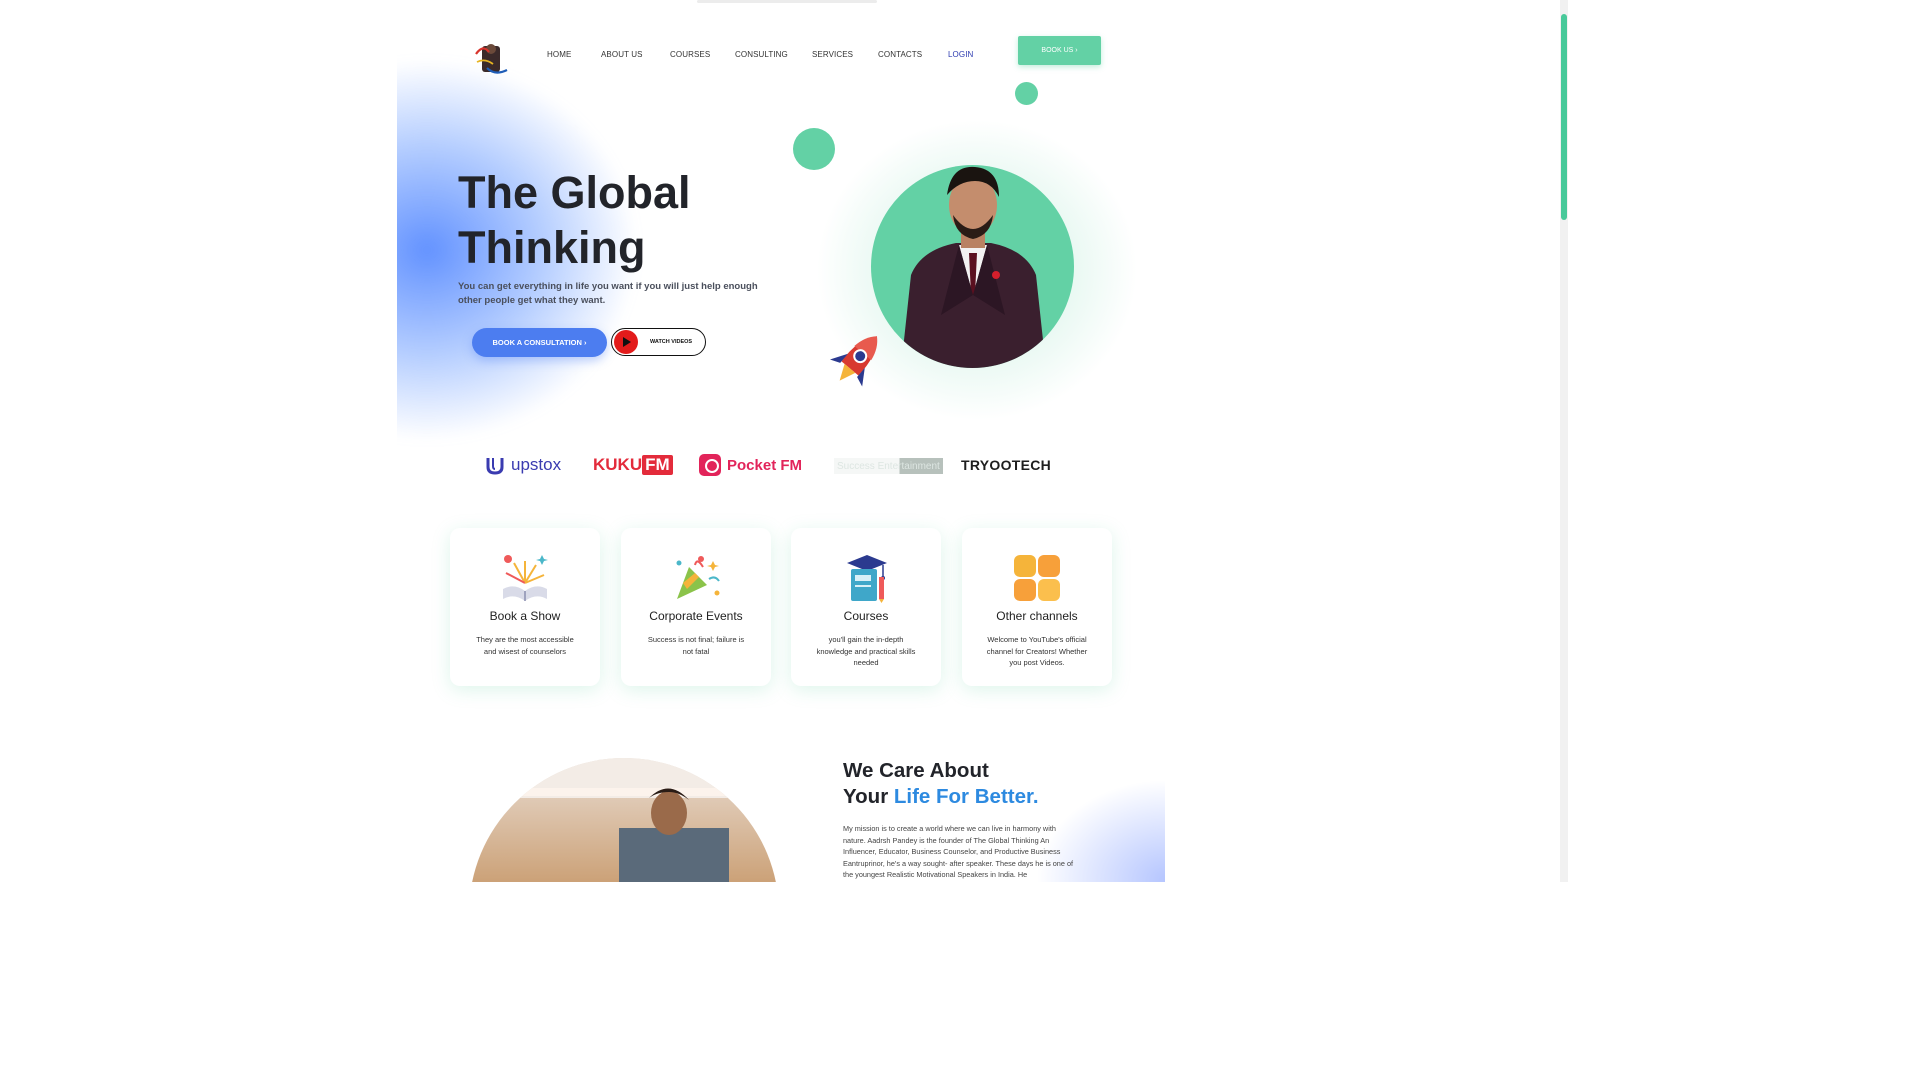  Describe the element at coordinates (765, 465) in the screenshot. I see `pocketfm-wordmark: Pocket FM` at that location.